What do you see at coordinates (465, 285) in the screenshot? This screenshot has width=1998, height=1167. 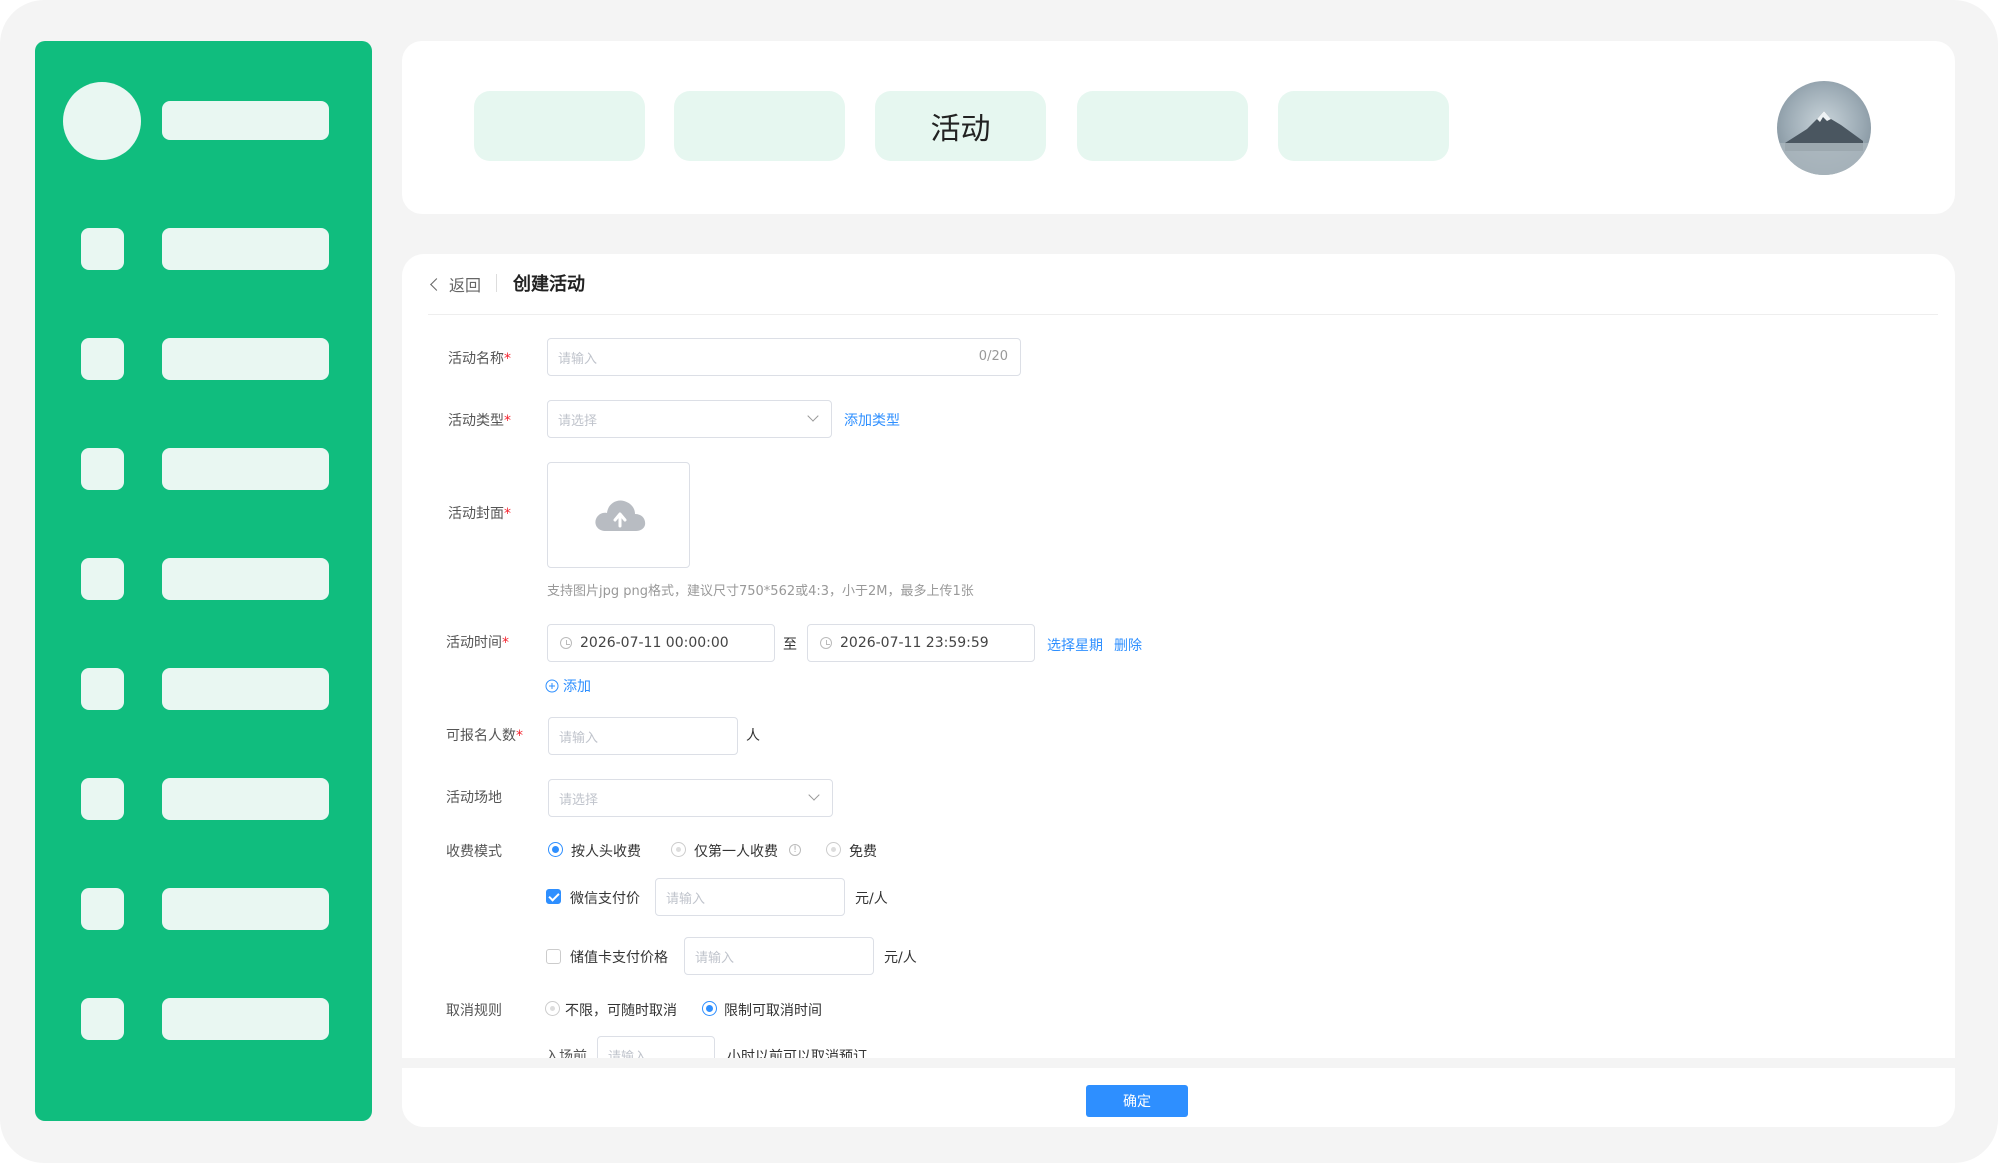 I see `back-label: 返回` at bounding box center [465, 285].